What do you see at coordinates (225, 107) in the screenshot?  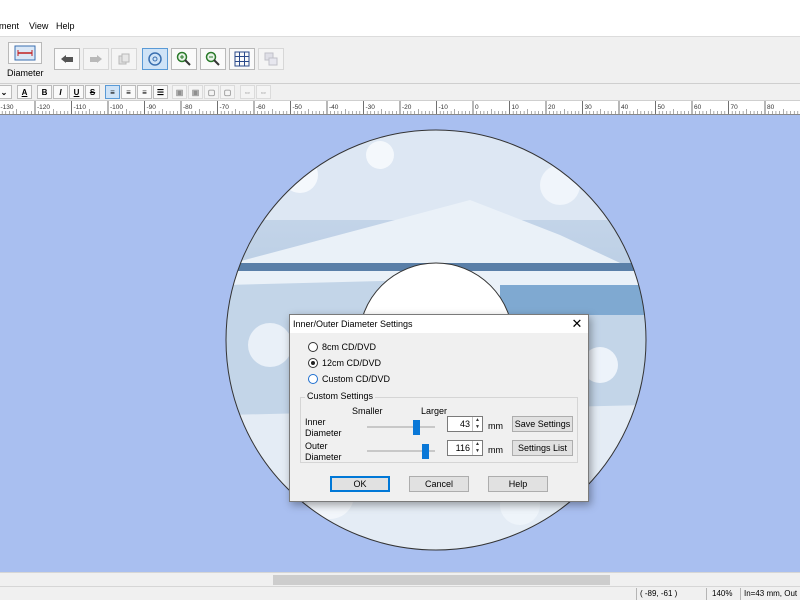 I see `ruler-tick-label: -70` at bounding box center [225, 107].